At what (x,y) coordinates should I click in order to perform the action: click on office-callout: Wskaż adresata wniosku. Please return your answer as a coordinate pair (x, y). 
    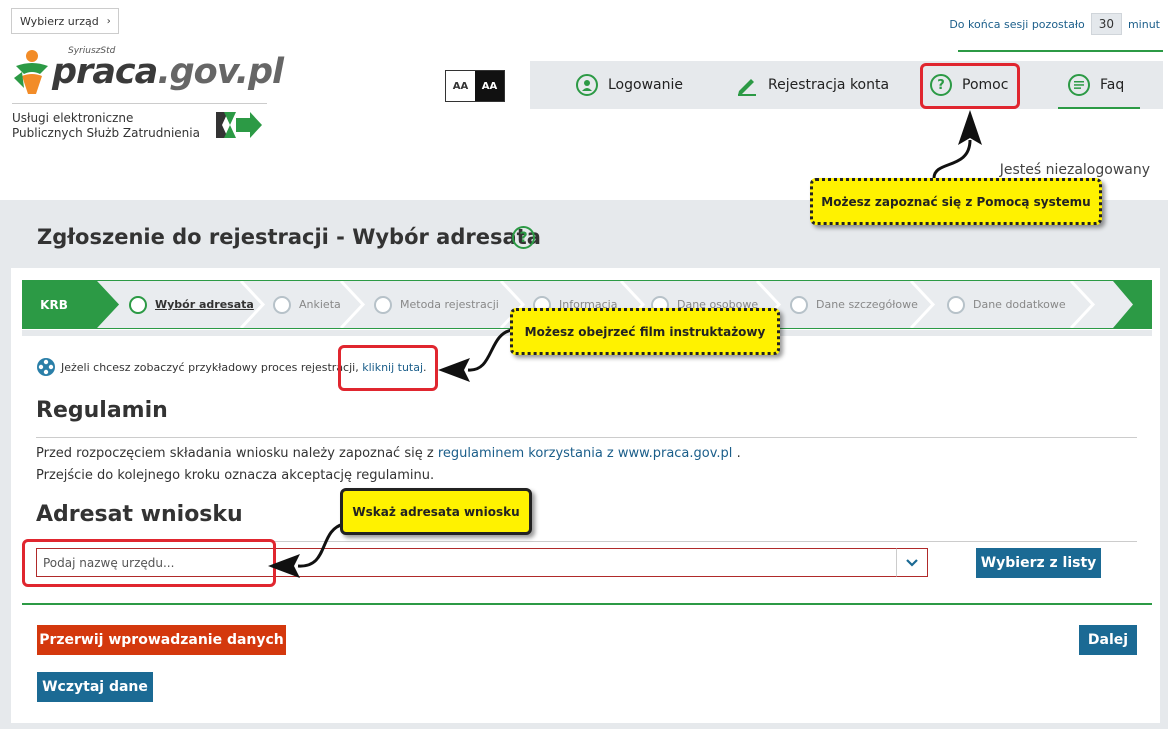
    Looking at the image, I should click on (436, 511).